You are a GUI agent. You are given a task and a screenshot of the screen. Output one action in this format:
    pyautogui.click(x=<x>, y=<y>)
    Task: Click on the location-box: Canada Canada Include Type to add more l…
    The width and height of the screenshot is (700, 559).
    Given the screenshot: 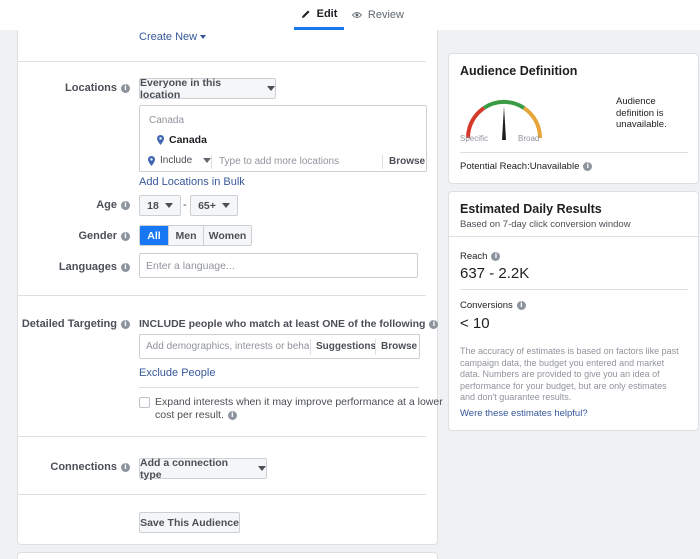 What is the action you would take?
    pyautogui.click(x=283, y=138)
    